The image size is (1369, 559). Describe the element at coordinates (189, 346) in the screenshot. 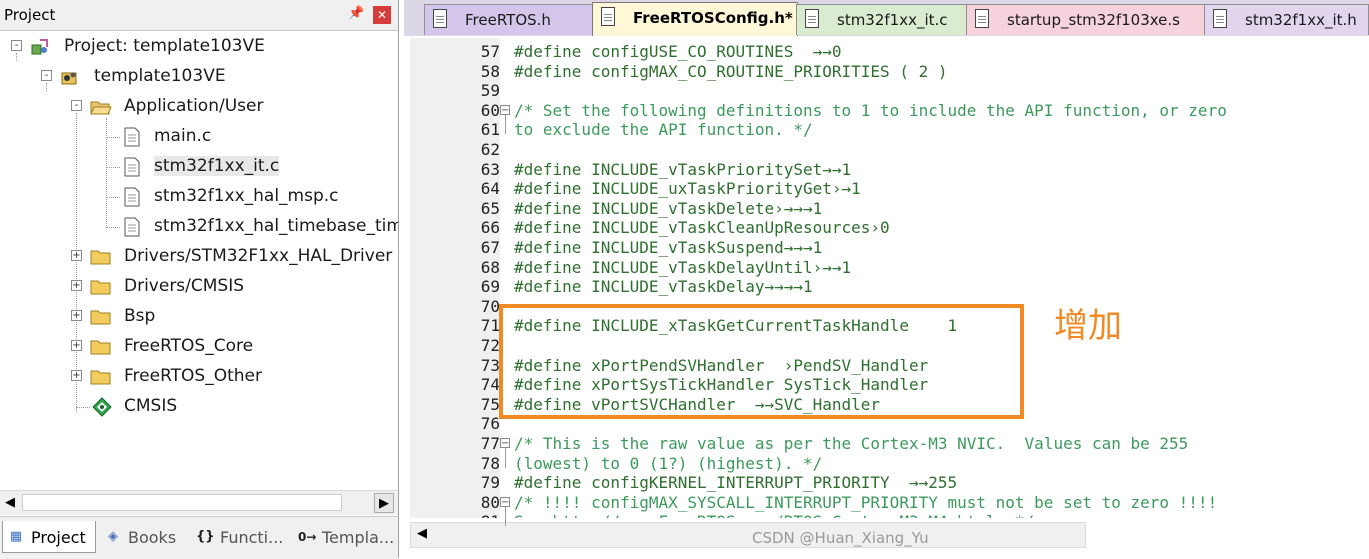

I see `tree-item-label: FreeRTOS_Core` at that location.